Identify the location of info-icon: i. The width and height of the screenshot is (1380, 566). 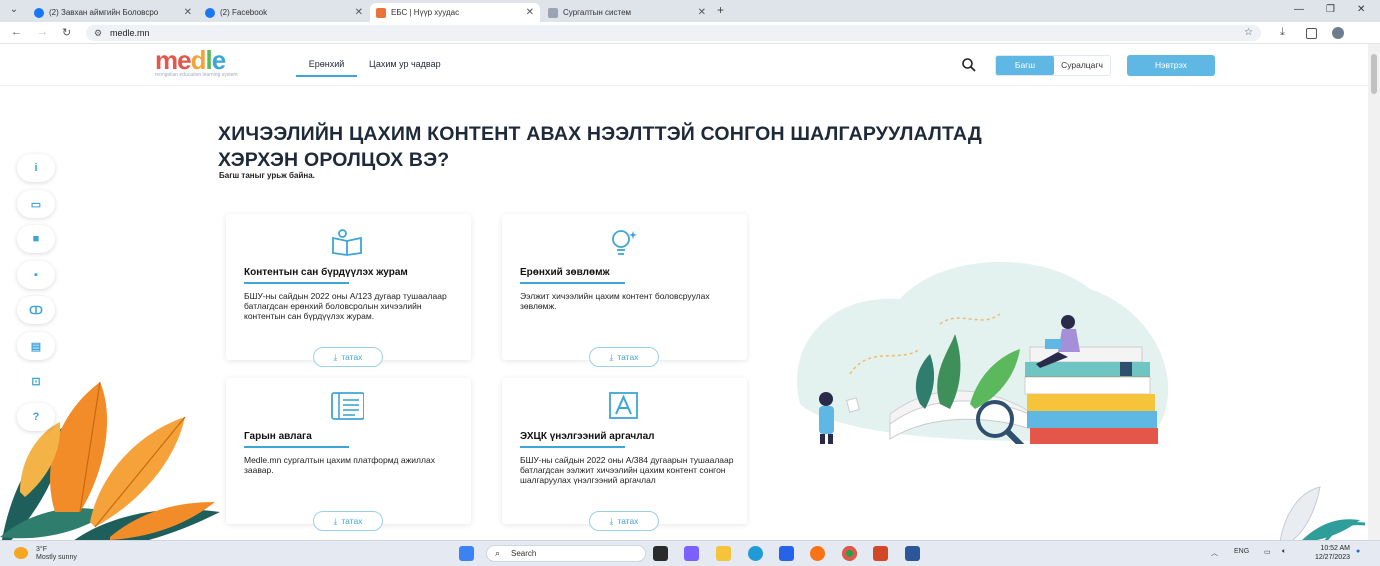
(36, 168).